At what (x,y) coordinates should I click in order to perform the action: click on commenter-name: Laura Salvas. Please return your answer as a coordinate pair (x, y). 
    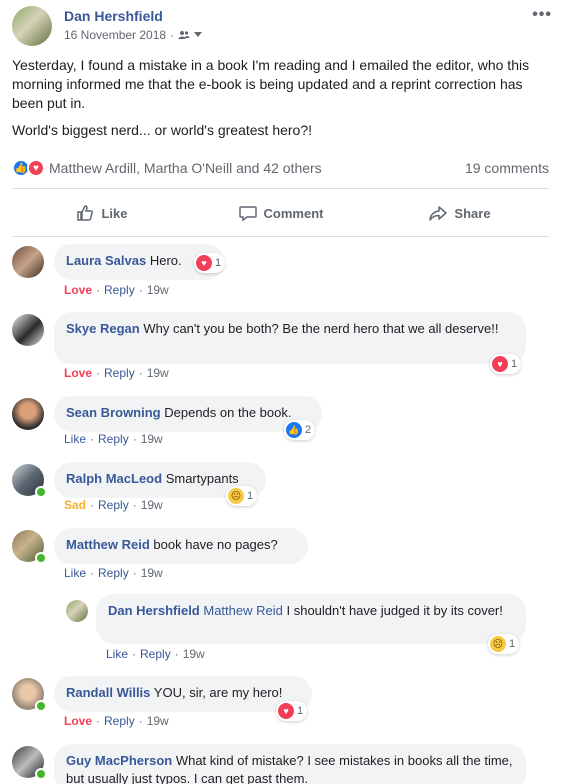
    Looking at the image, I should click on (106, 260).